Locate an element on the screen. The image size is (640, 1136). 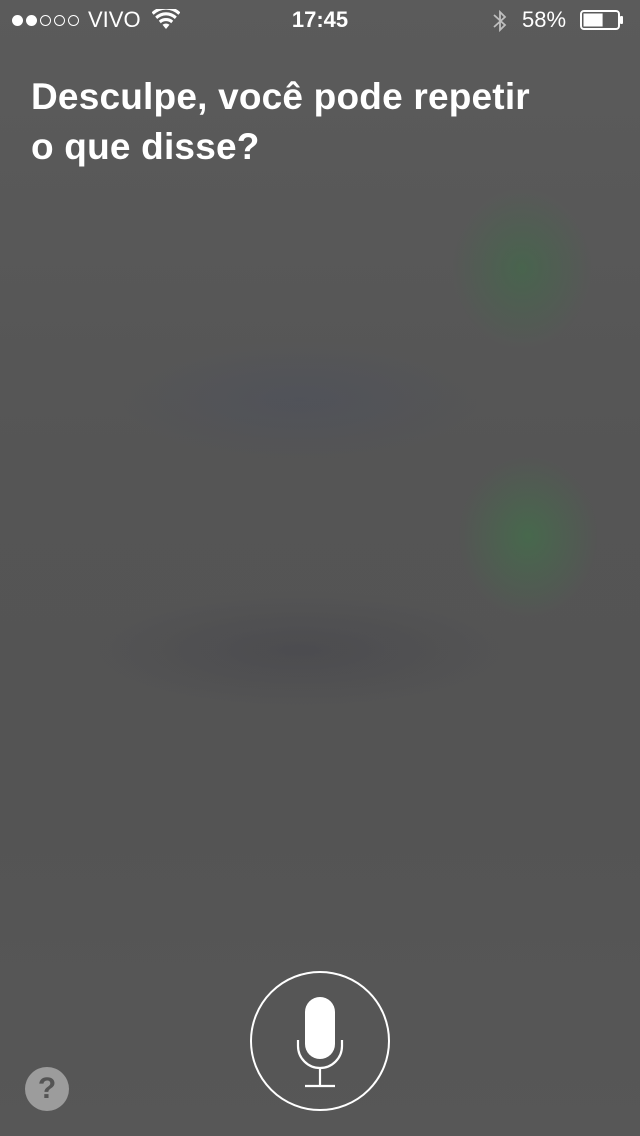
microphone-button is located at coordinates (320, 1041).